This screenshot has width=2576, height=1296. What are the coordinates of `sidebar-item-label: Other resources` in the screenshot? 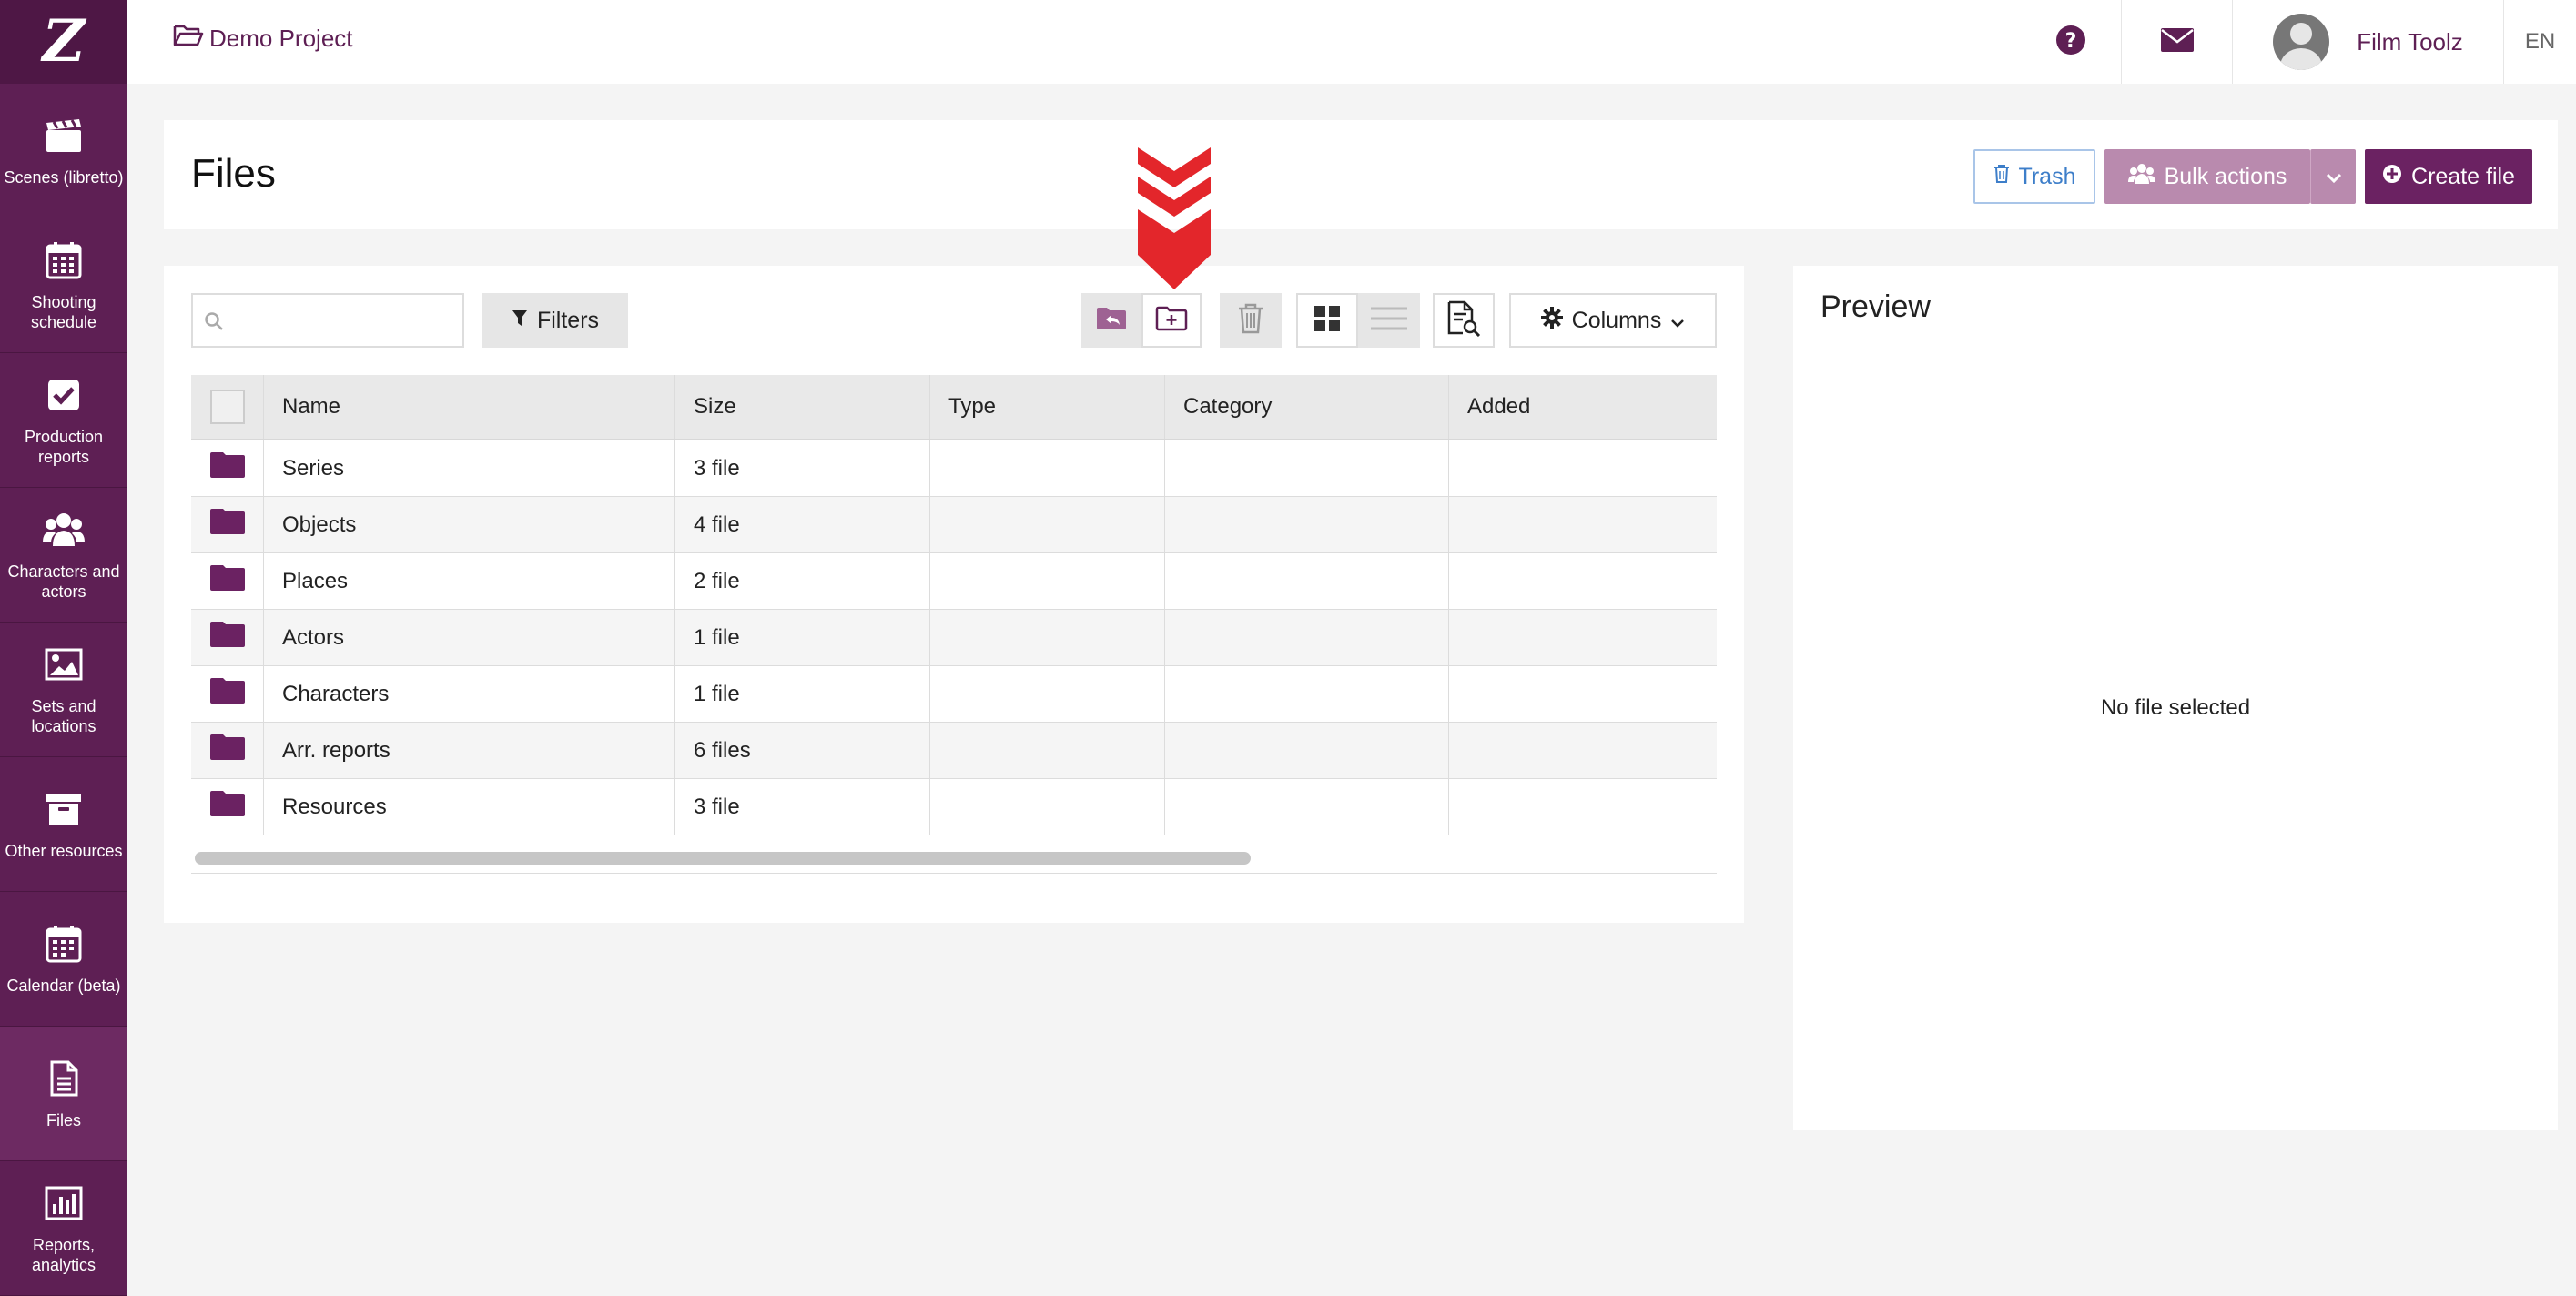 It's located at (64, 850).